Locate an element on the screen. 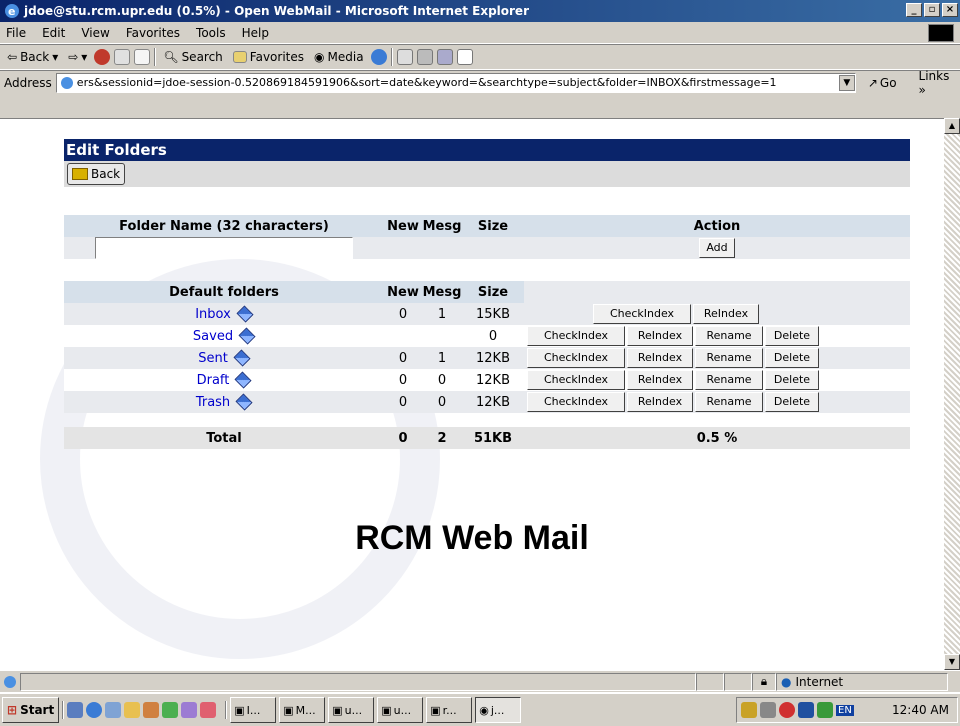  close-button: × is located at coordinates (950, 10).